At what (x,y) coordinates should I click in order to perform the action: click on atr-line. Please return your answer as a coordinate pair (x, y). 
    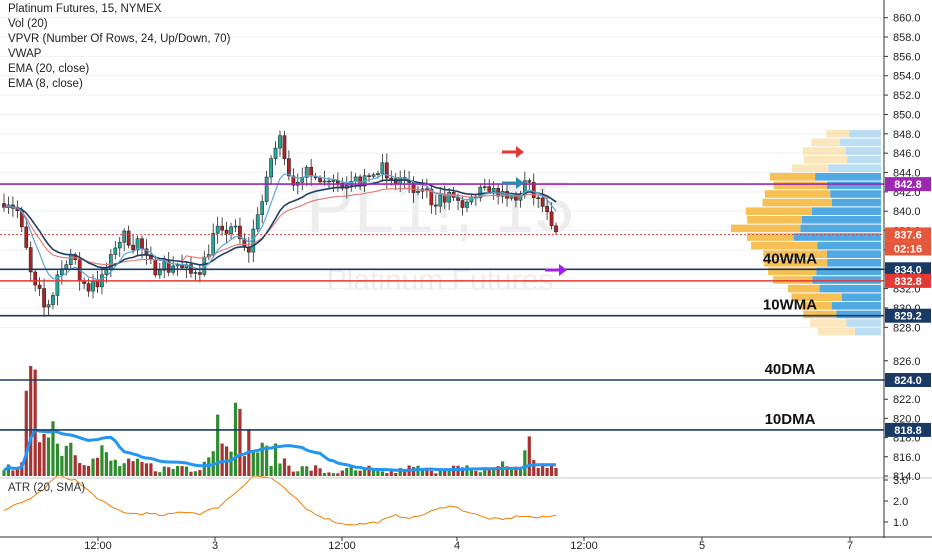
    Looking at the image, I should click on (280, 500).